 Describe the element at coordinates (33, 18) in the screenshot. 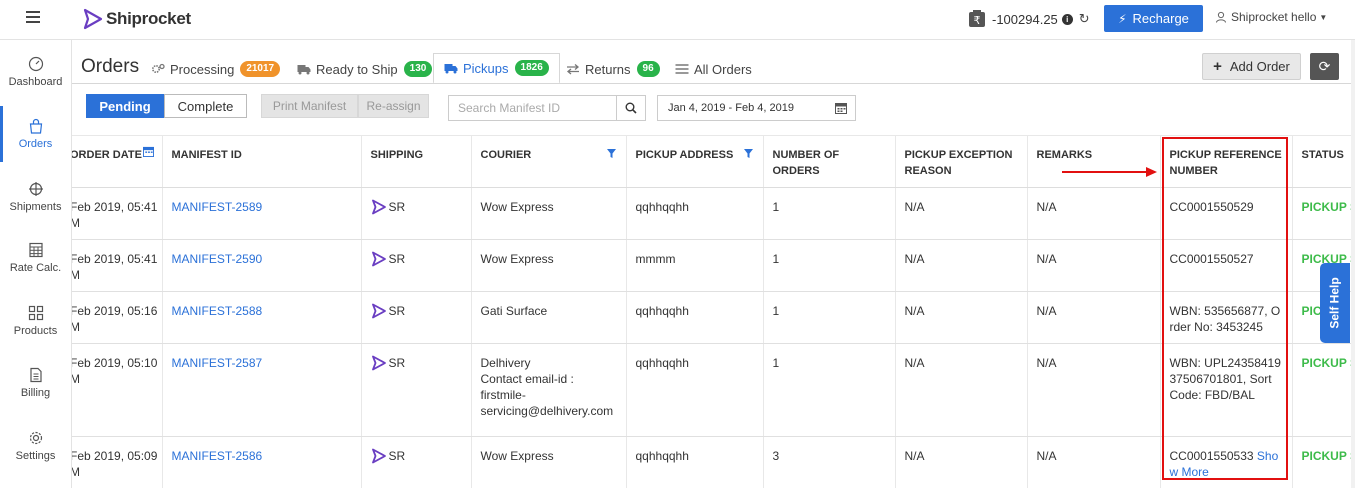

I see `hamburger-menu-icon` at that location.